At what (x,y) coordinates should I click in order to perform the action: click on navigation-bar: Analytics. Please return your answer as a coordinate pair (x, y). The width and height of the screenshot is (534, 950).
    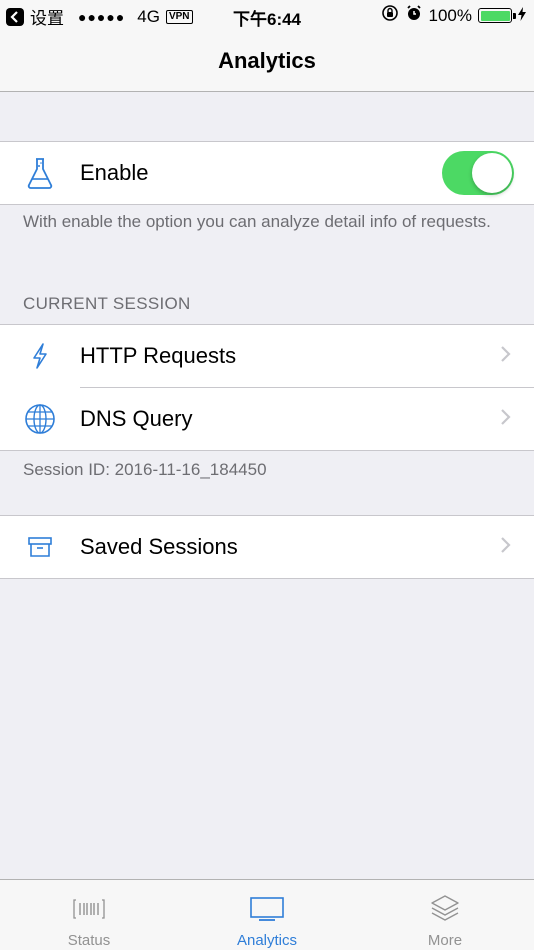
    Looking at the image, I should click on (267, 61).